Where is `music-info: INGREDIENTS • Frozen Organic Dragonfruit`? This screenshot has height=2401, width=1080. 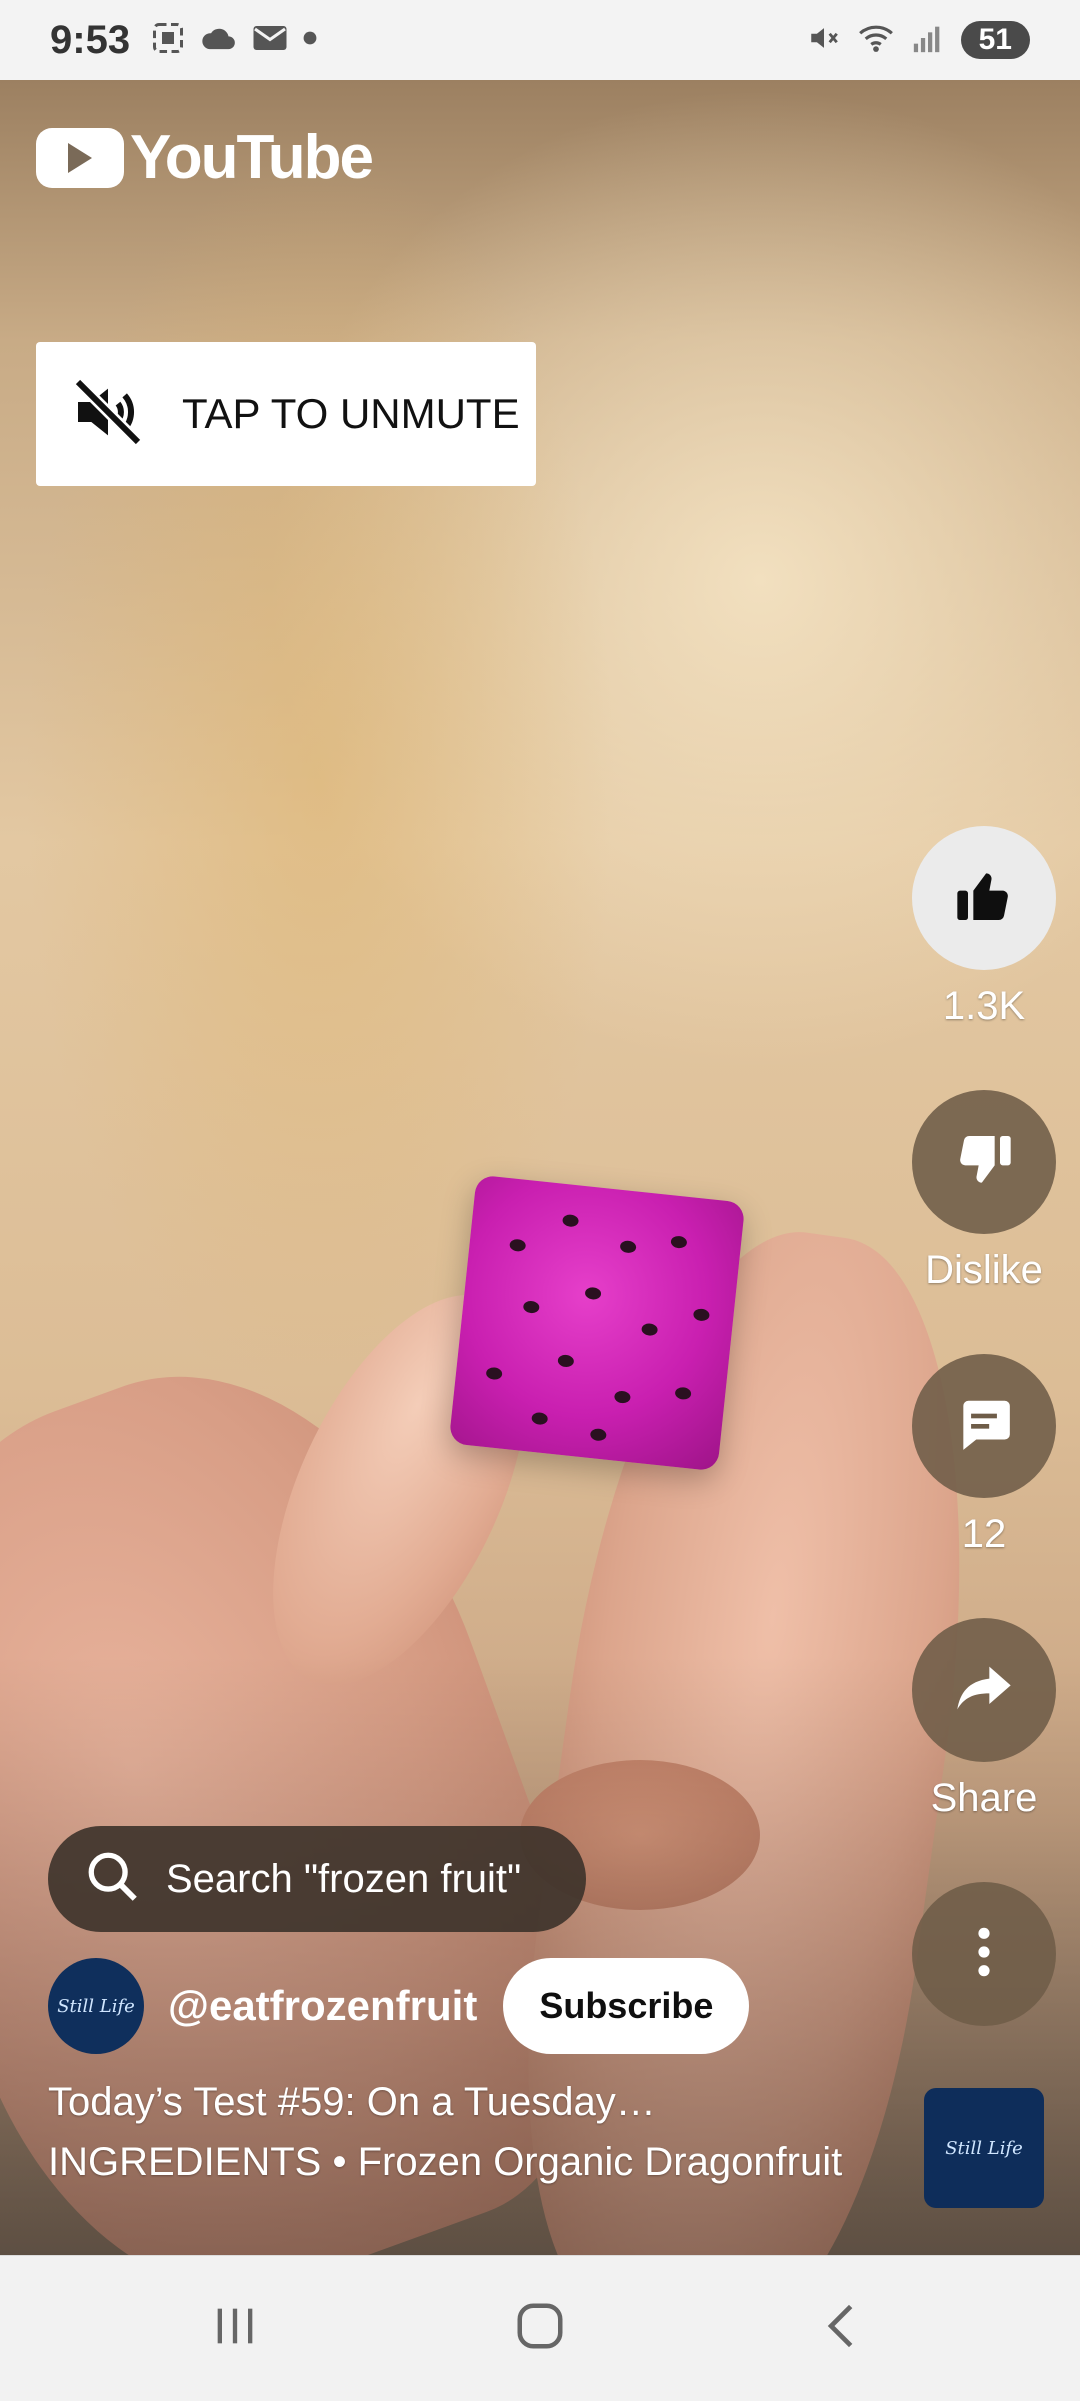 music-info: INGREDIENTS • Frozen Organic Dragonfruit is located at coordinates (445, 2162).